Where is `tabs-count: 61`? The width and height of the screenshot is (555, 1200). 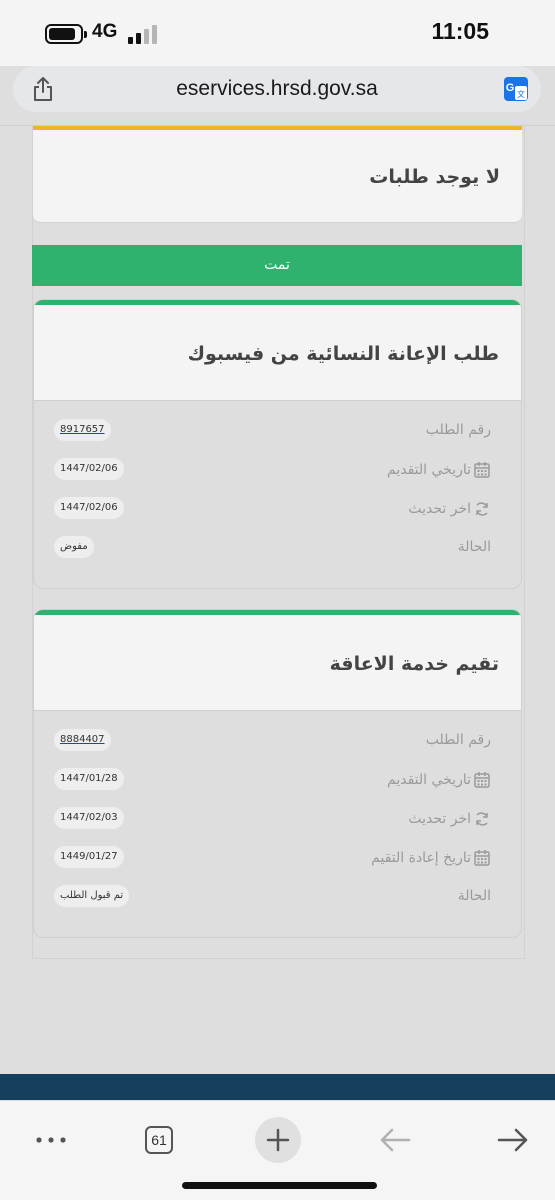 tabs-count: 61 is located at coordinates (159, 1140).